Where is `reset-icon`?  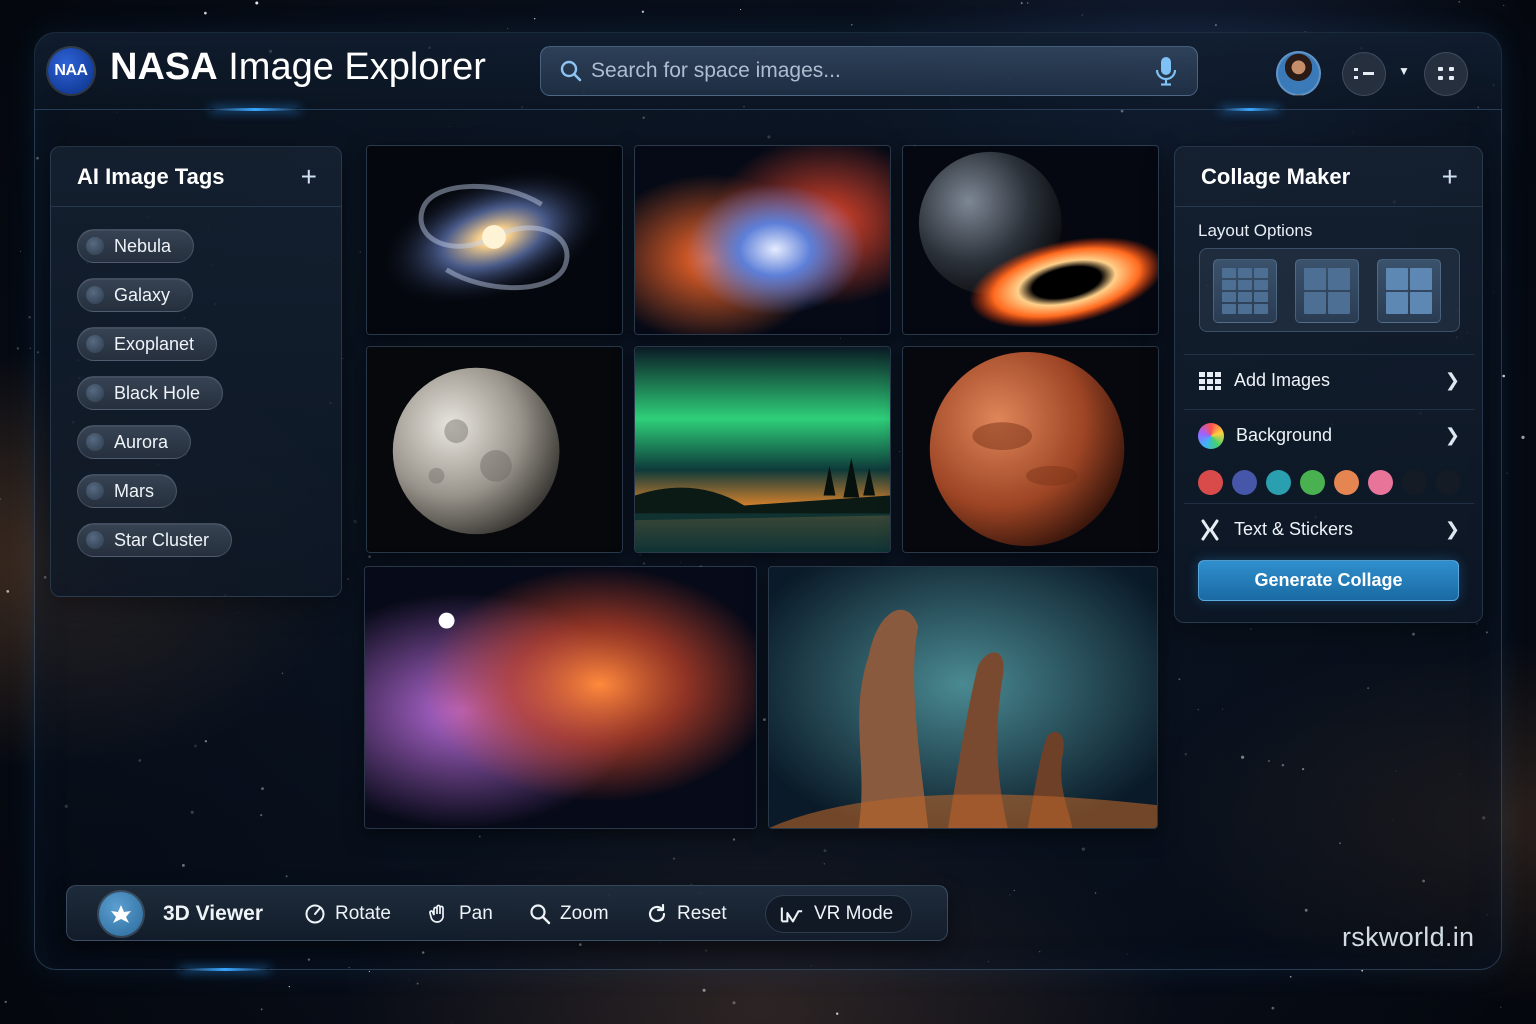
reset-icon is located at coordinates (657, 914).